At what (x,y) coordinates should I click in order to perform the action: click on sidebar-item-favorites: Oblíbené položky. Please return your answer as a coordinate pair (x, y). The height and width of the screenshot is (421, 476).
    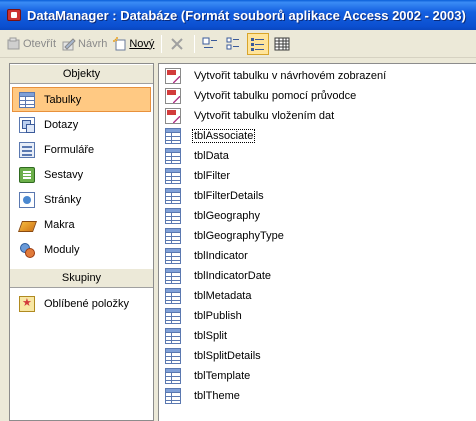
    Looking at the image, I should click on (81, 303).